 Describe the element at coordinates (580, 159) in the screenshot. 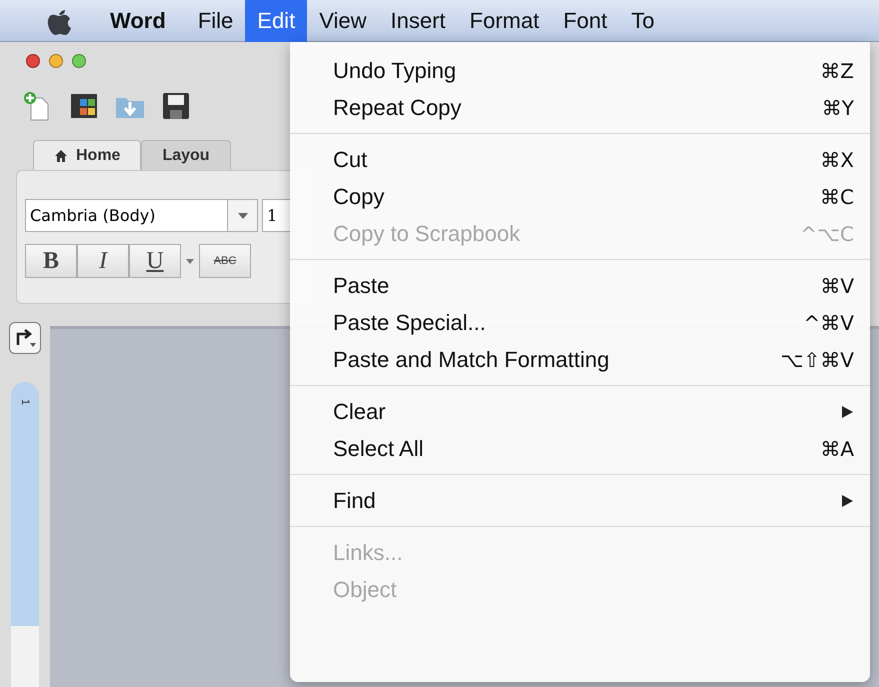

I see `menu-item: Cut ⌘X` at that location.